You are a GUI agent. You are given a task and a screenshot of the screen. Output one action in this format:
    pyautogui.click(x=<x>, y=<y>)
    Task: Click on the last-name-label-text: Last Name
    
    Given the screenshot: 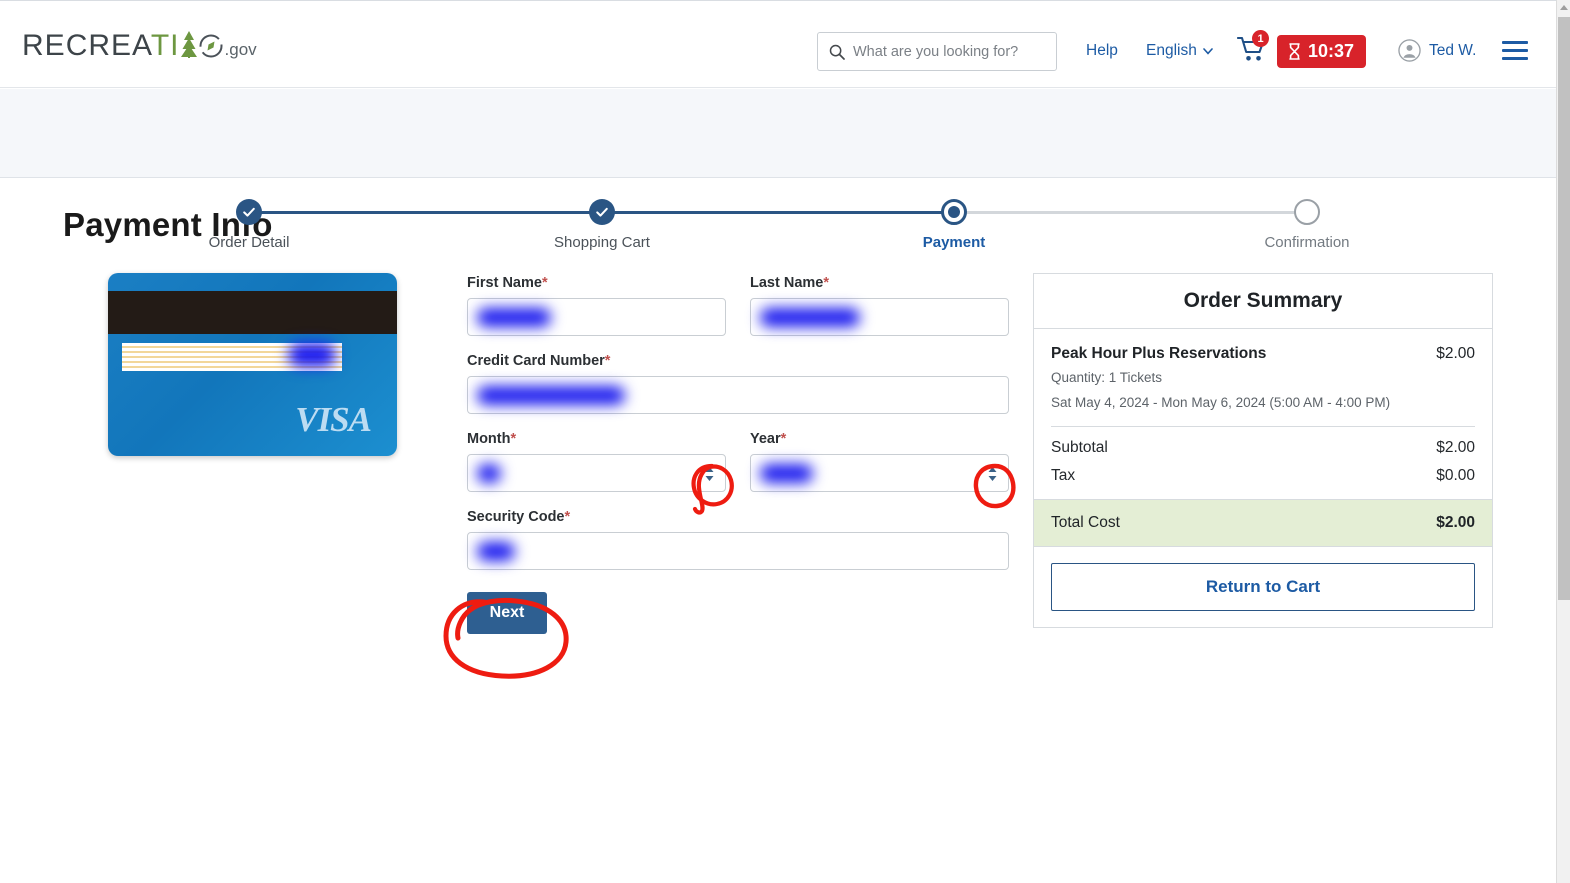 What is the action you would take?
    pyautogui.click(x=787, y=283)
    